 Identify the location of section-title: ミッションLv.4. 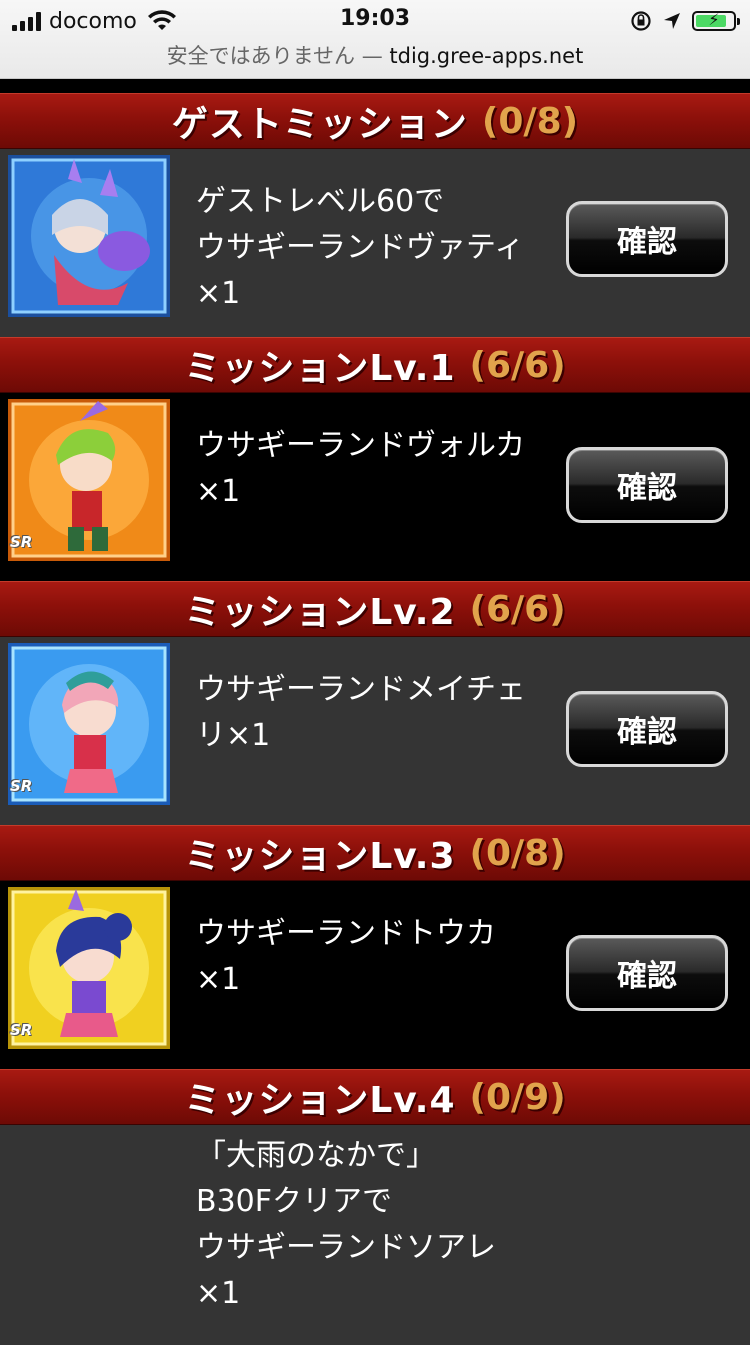
(320, 1100).